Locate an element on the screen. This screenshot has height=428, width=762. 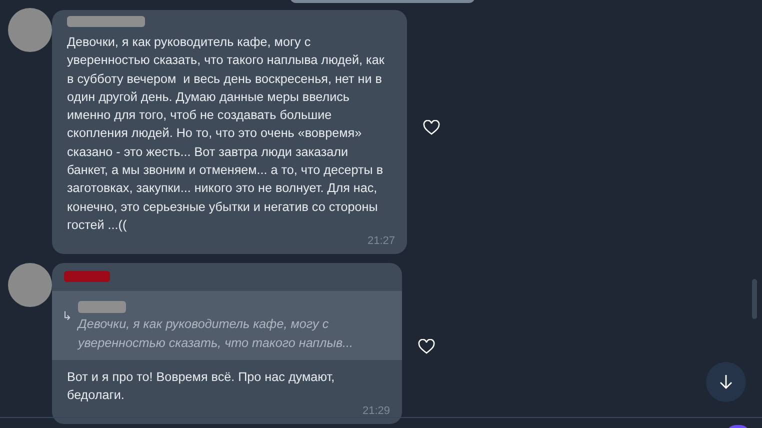
scroll-down-button is located at coordinates (726, 382).